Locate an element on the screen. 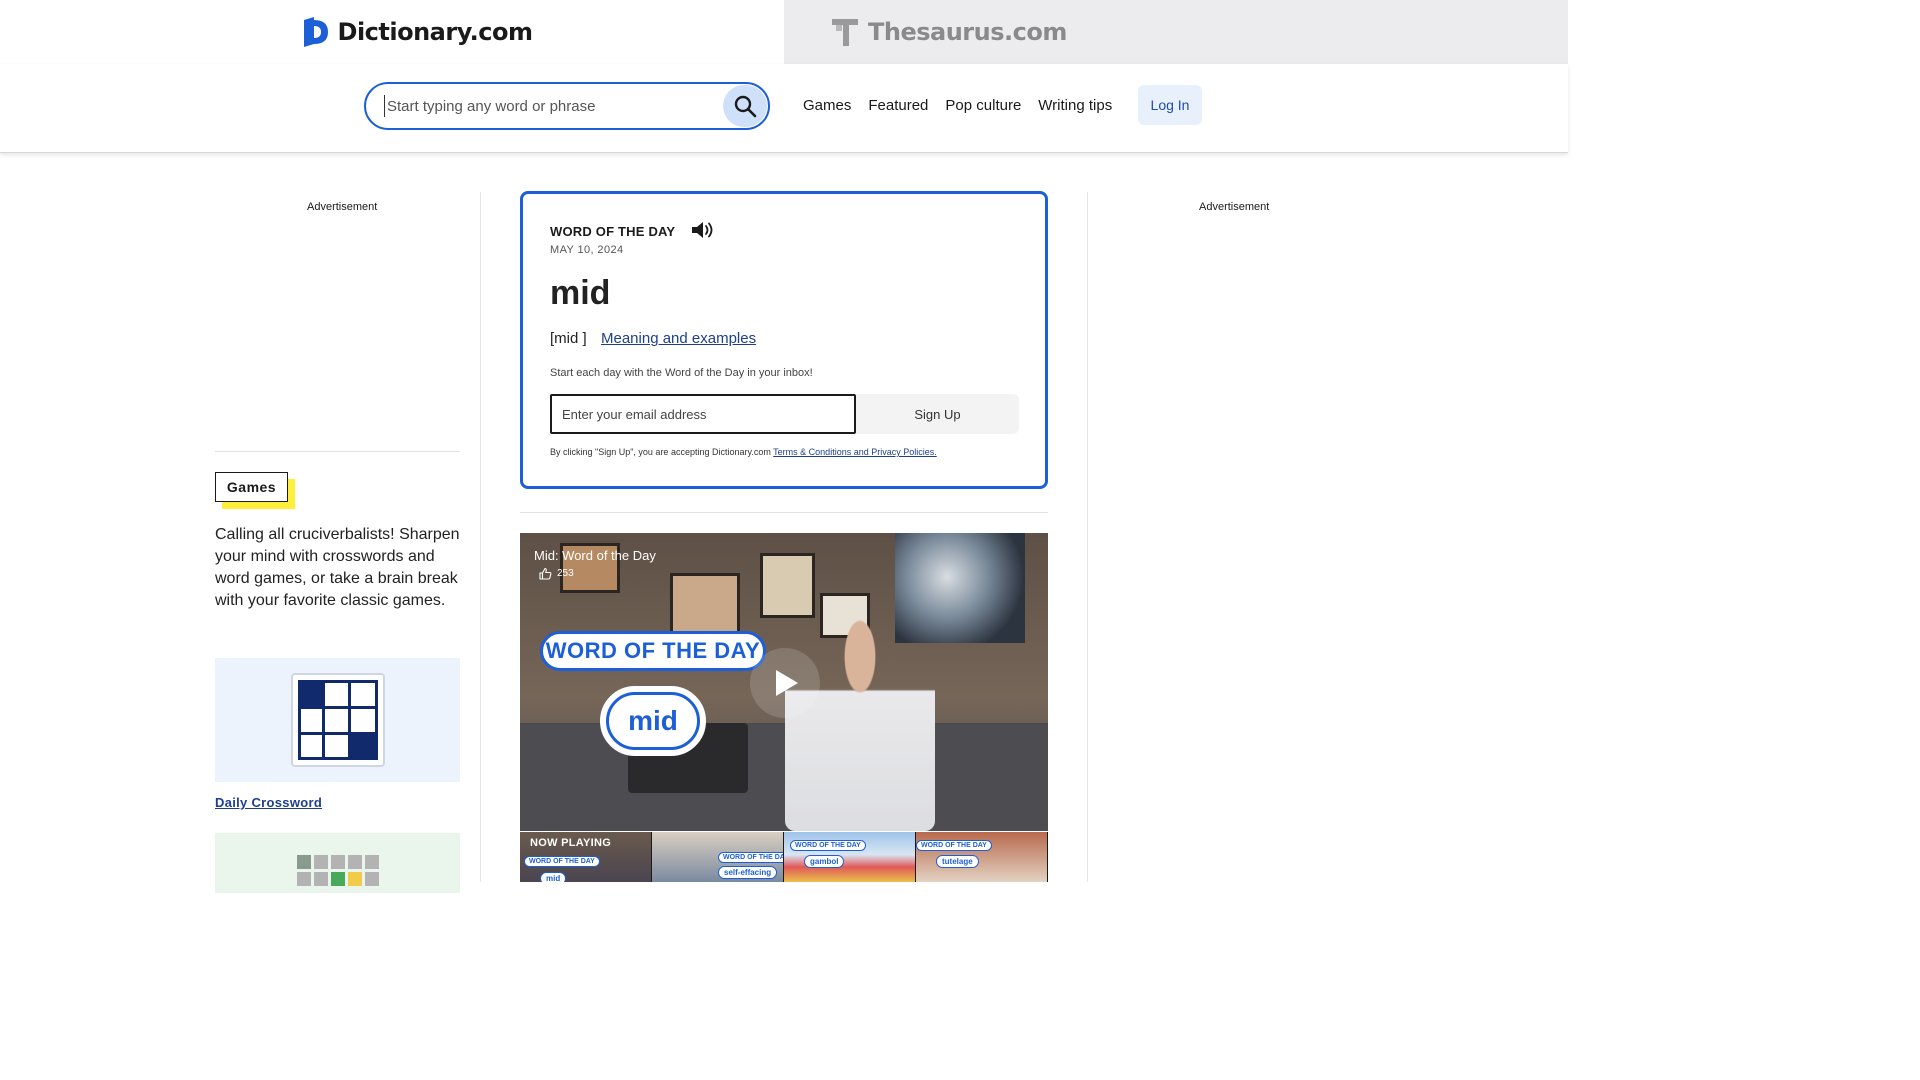  left-separator is located at coordinates (337, 451).